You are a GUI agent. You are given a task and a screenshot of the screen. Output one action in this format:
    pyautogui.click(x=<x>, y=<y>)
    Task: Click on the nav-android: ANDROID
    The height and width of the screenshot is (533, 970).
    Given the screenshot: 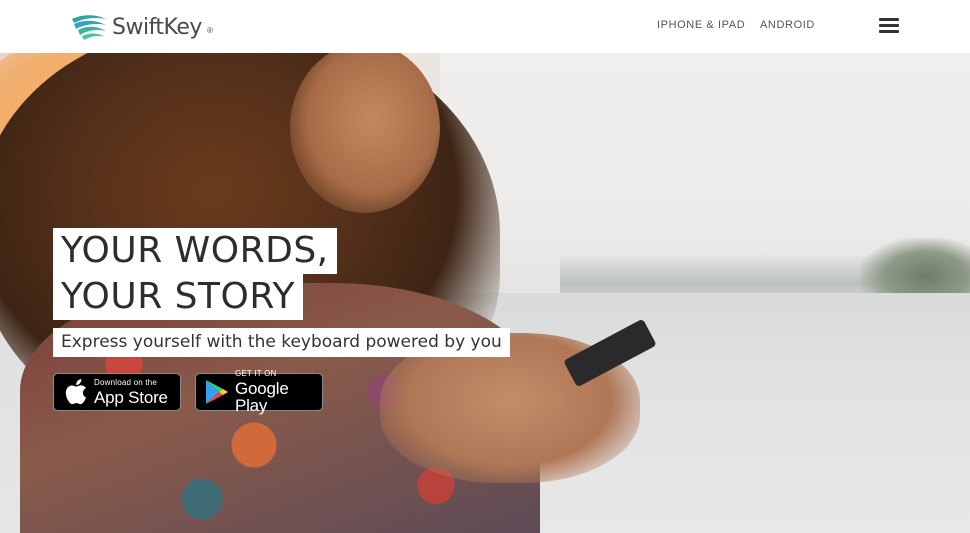 What is the action you would take?
    pyautogui.click(x=787, y=25)
    